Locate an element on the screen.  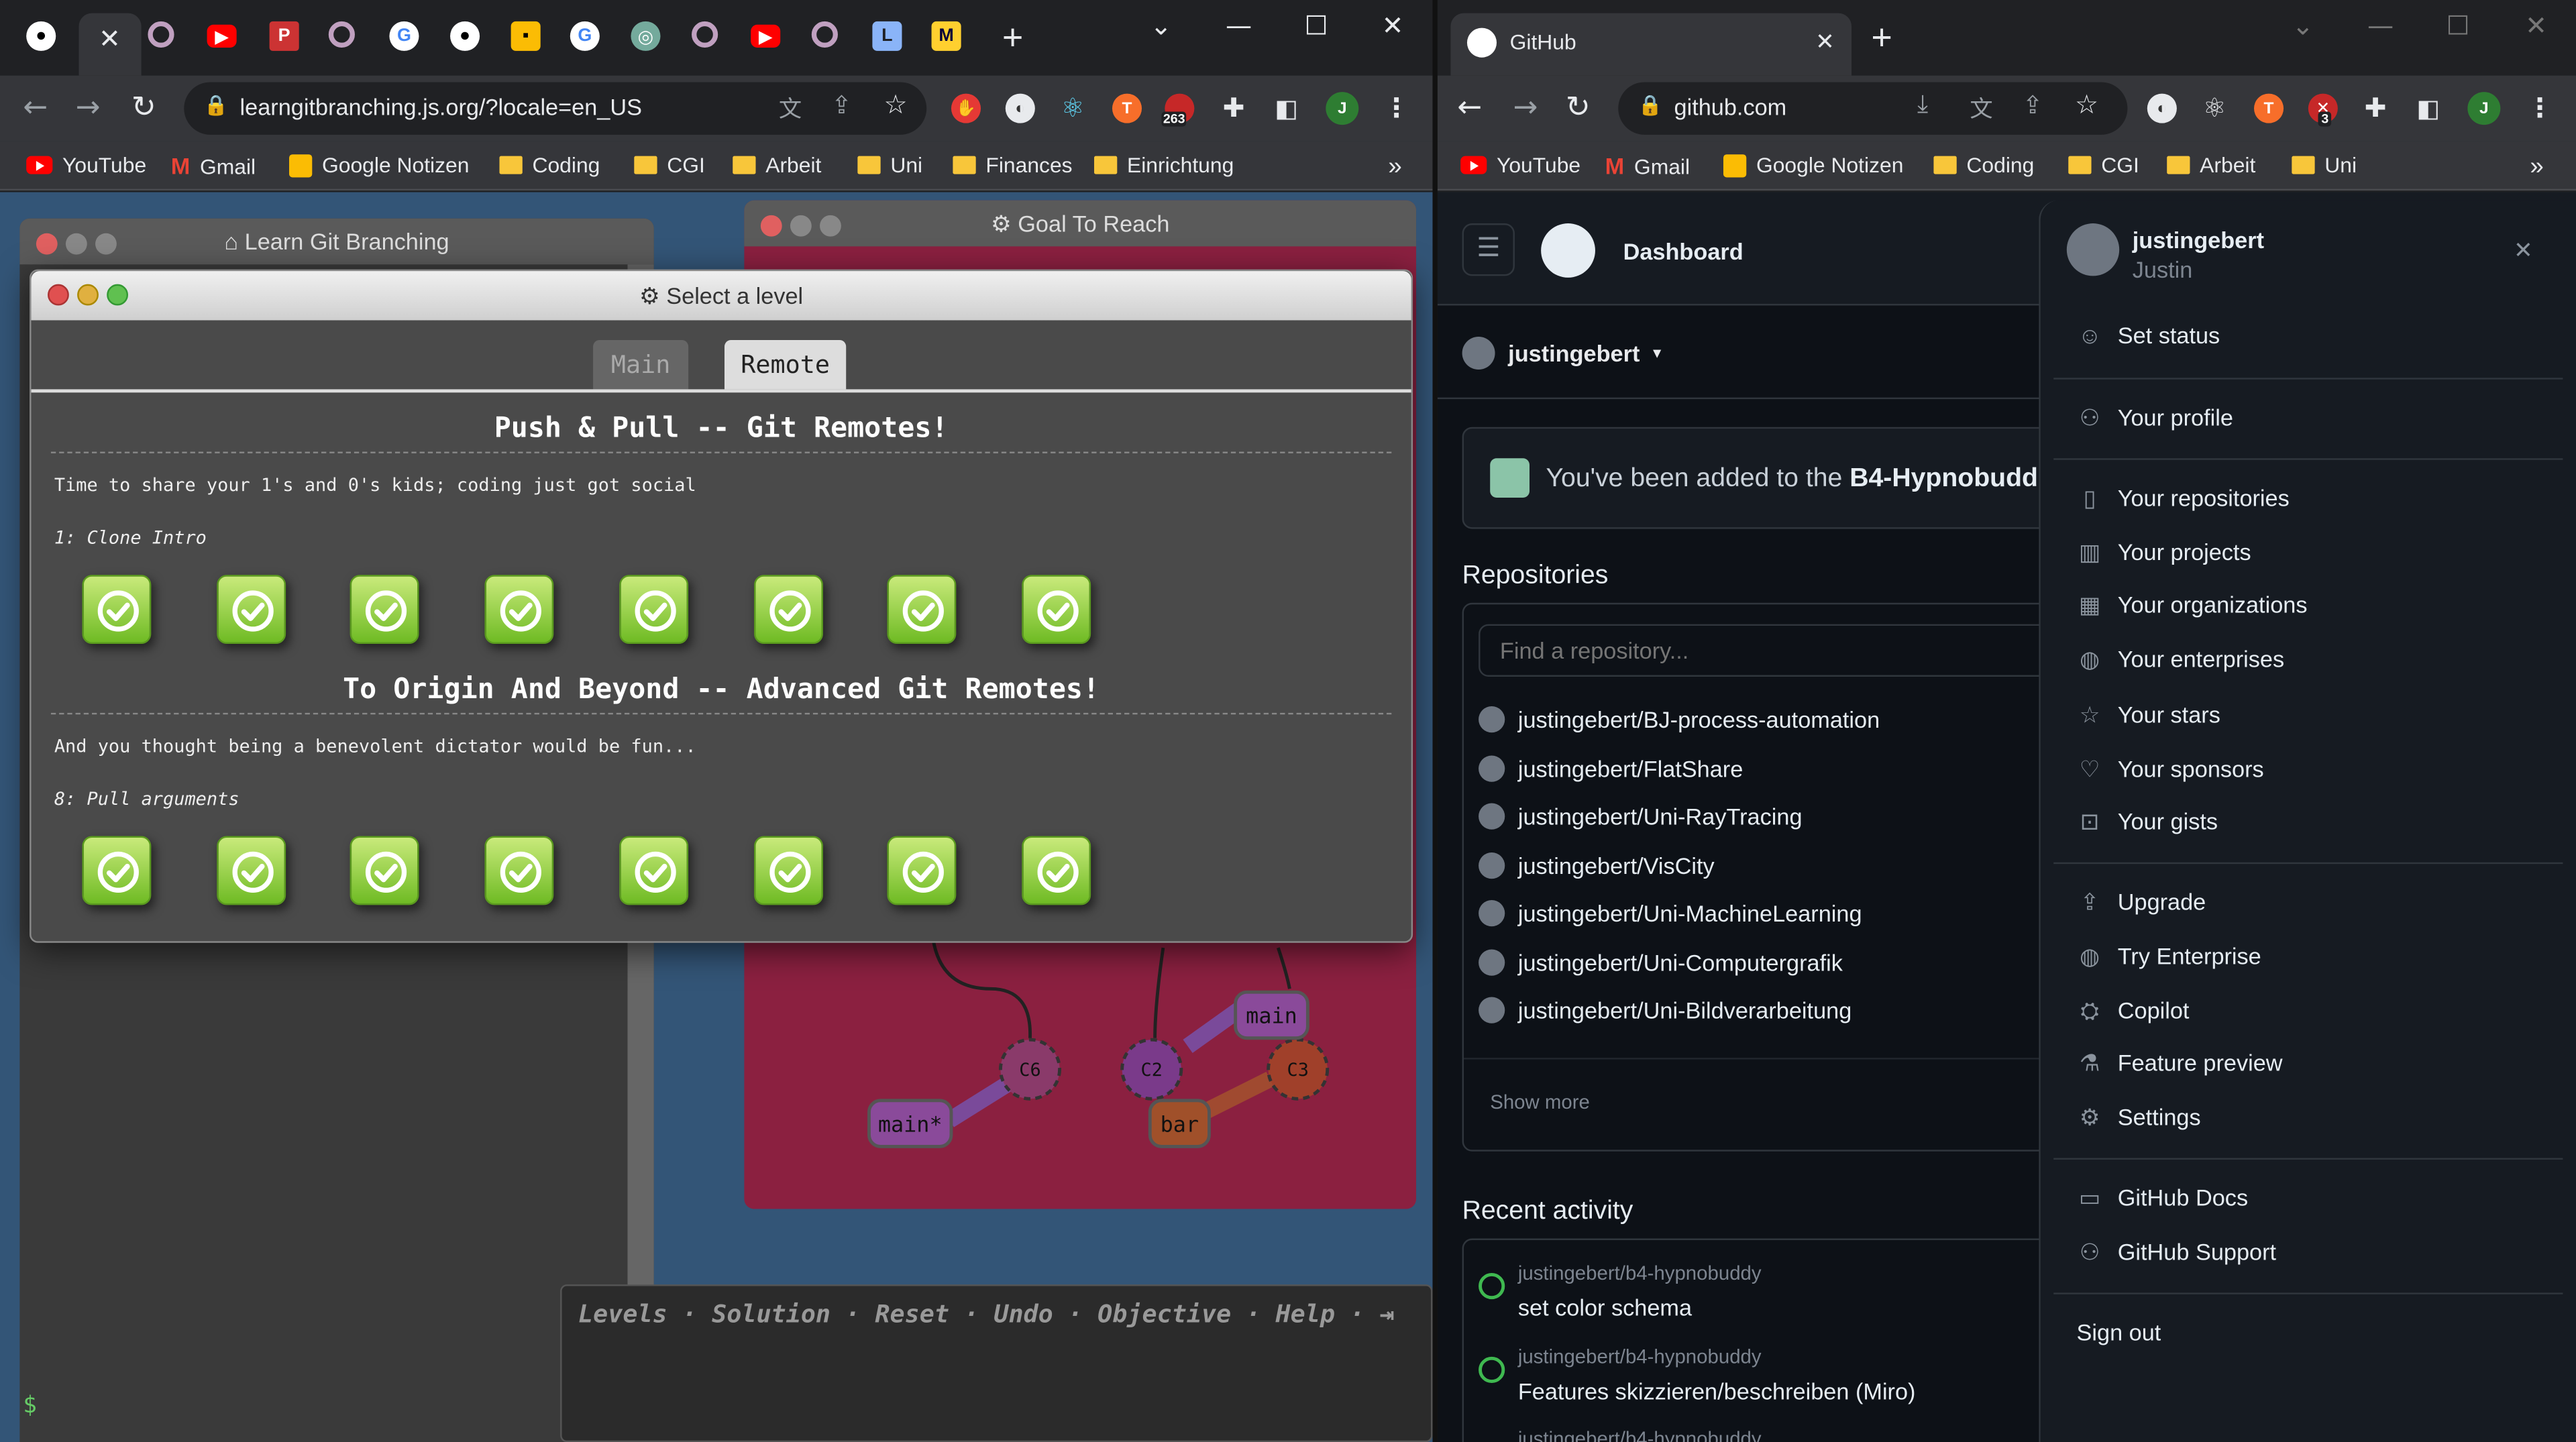
repo-link: justingebert/Uni-Computergrafik is located at coordinates (1661, 962).